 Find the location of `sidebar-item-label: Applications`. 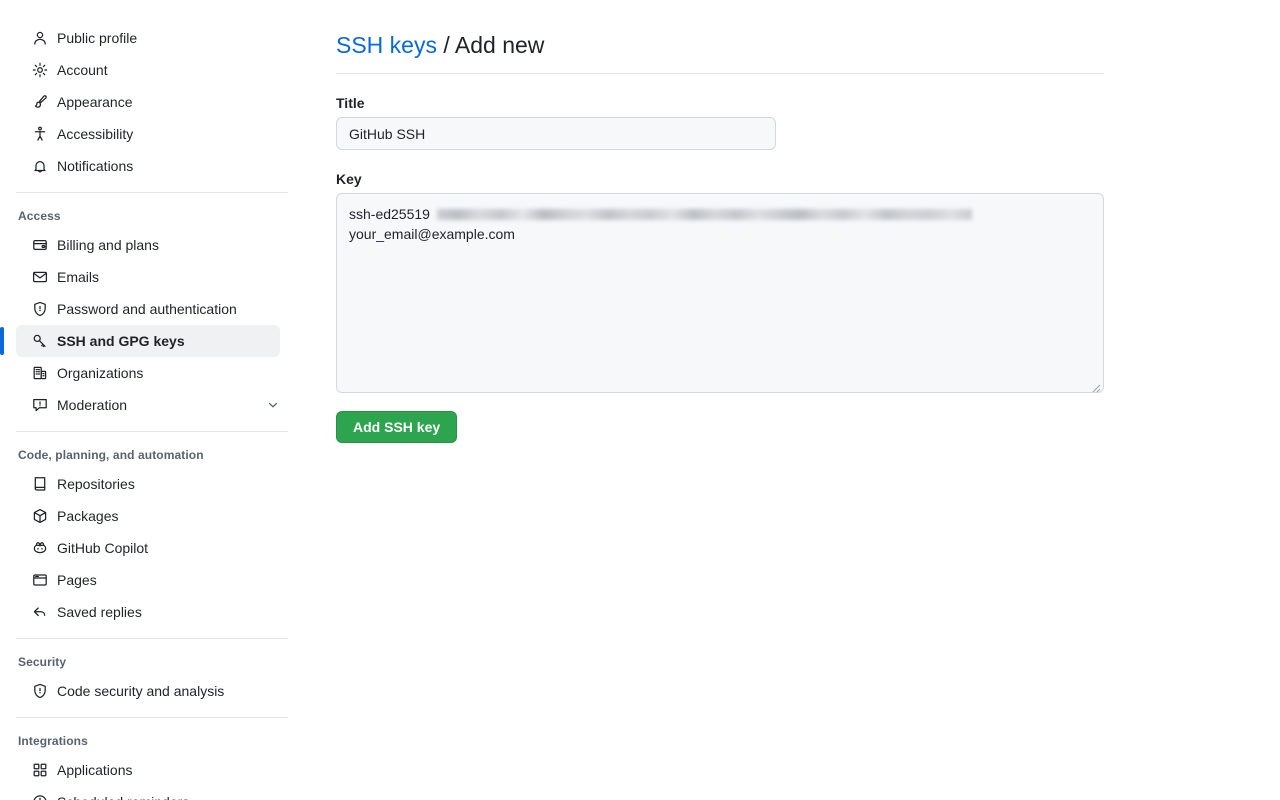

sidebar-item-label: Applications is located at coordinates (95, 770).